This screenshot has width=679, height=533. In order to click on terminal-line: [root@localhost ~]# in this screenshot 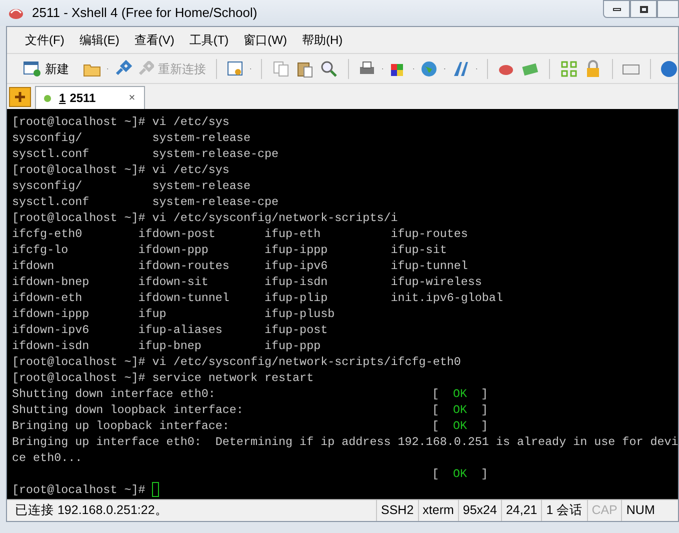, I will do `click(79, 490)`.